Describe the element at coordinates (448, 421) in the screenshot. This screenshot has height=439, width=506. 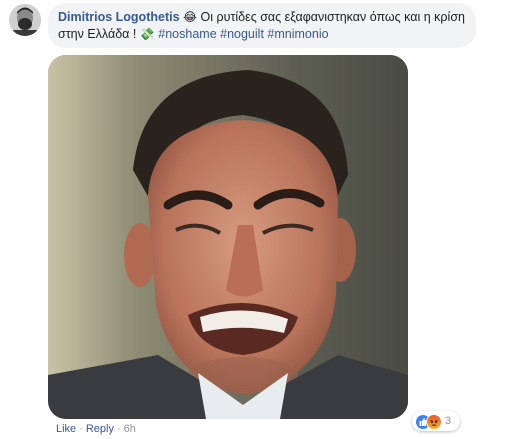
I see `reaction-count: 3` at that location.